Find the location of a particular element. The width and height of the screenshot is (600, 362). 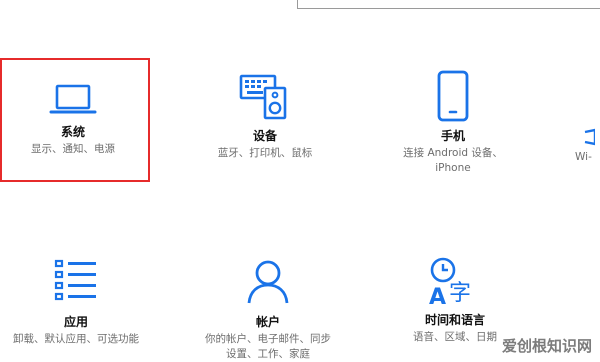

tile-accounts: 帐户 你的帐户、电子邮件、同步 设置、工作、家庭 is located at coordinates (268, 310).